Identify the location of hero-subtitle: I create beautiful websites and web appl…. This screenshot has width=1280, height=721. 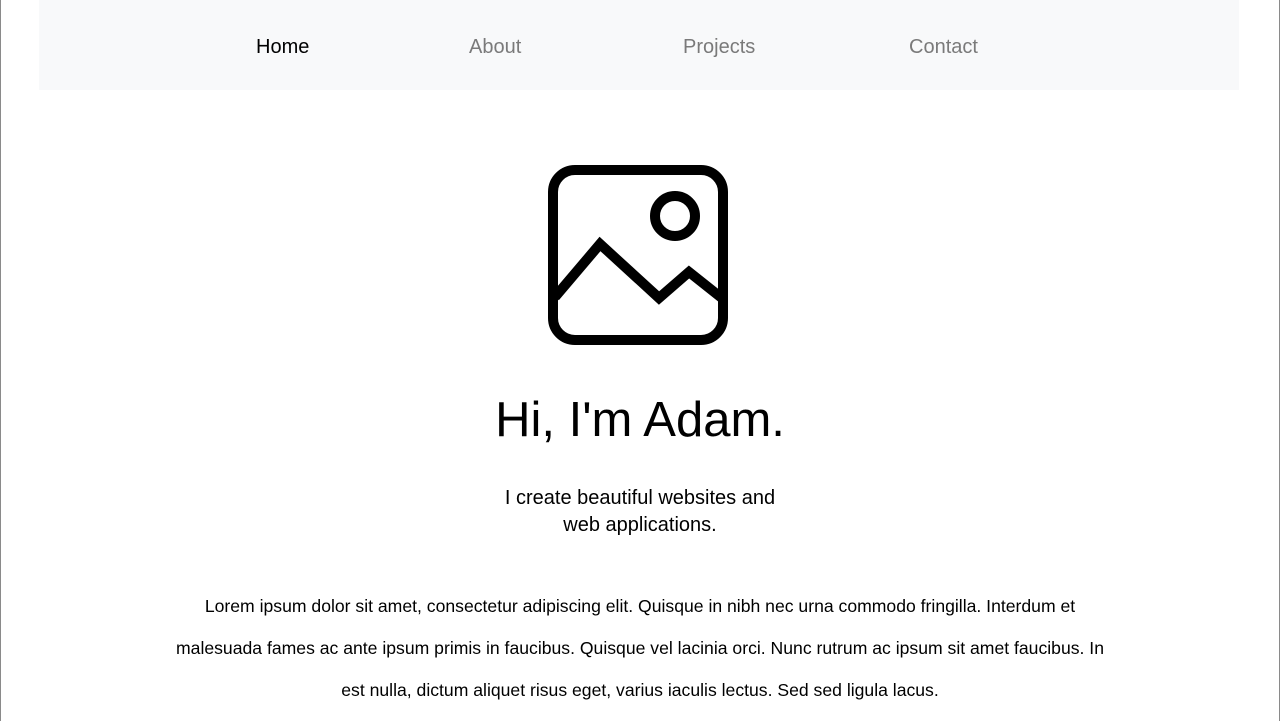
(640, 511).